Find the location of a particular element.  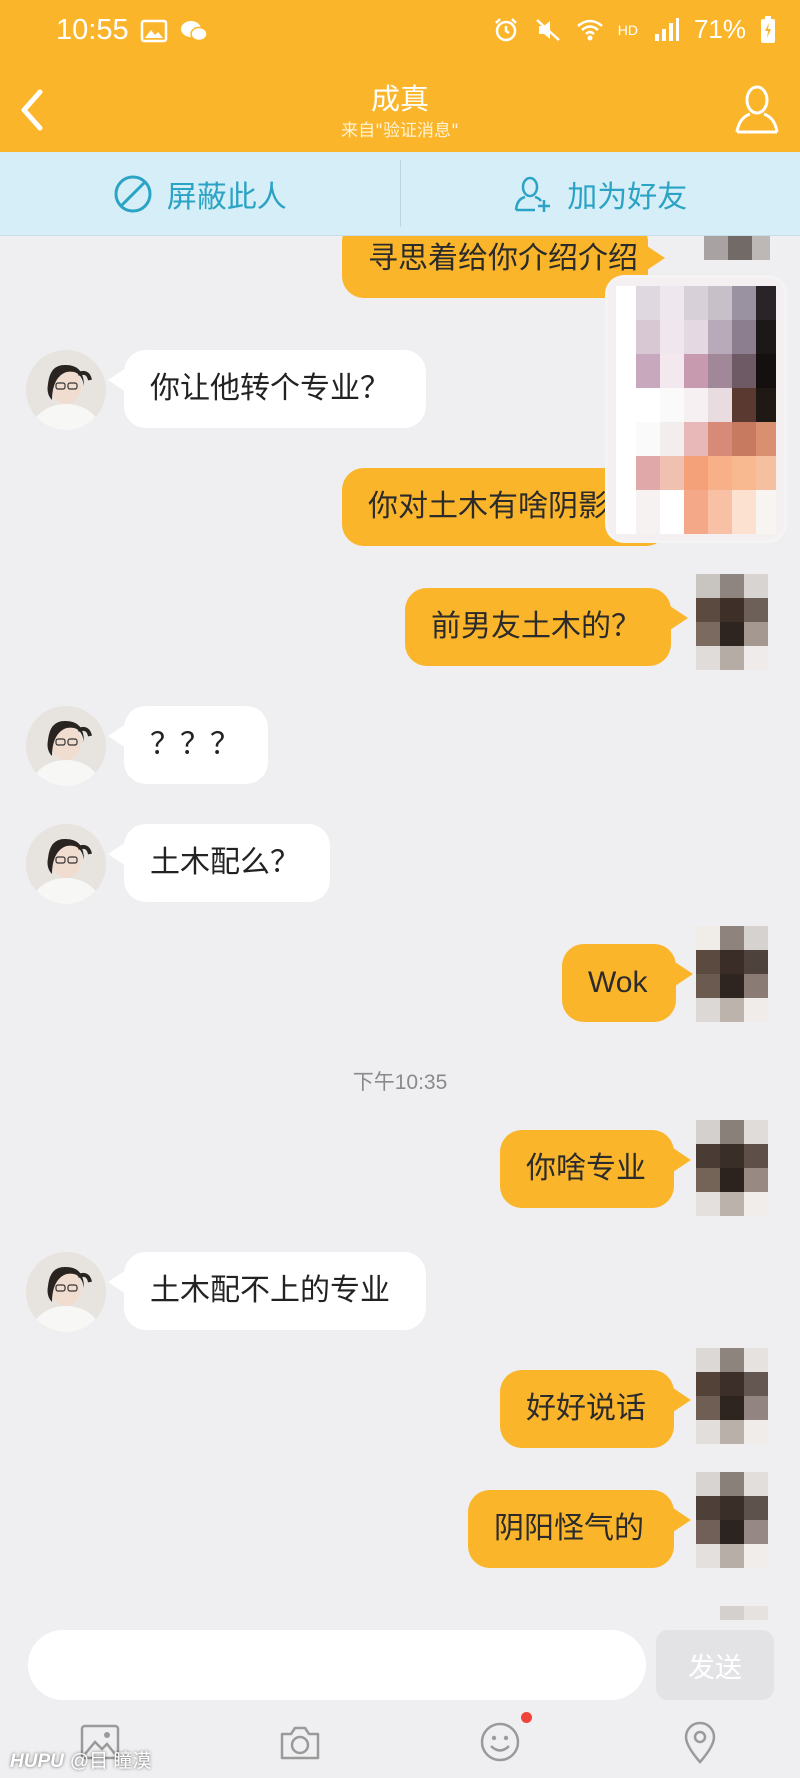

message-bubble-outgoing: 阴阳怪气的 is located at coordinates (571, 1529).